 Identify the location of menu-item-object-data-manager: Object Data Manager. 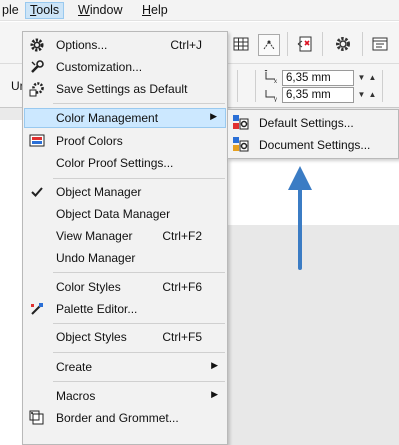
(125, 214).